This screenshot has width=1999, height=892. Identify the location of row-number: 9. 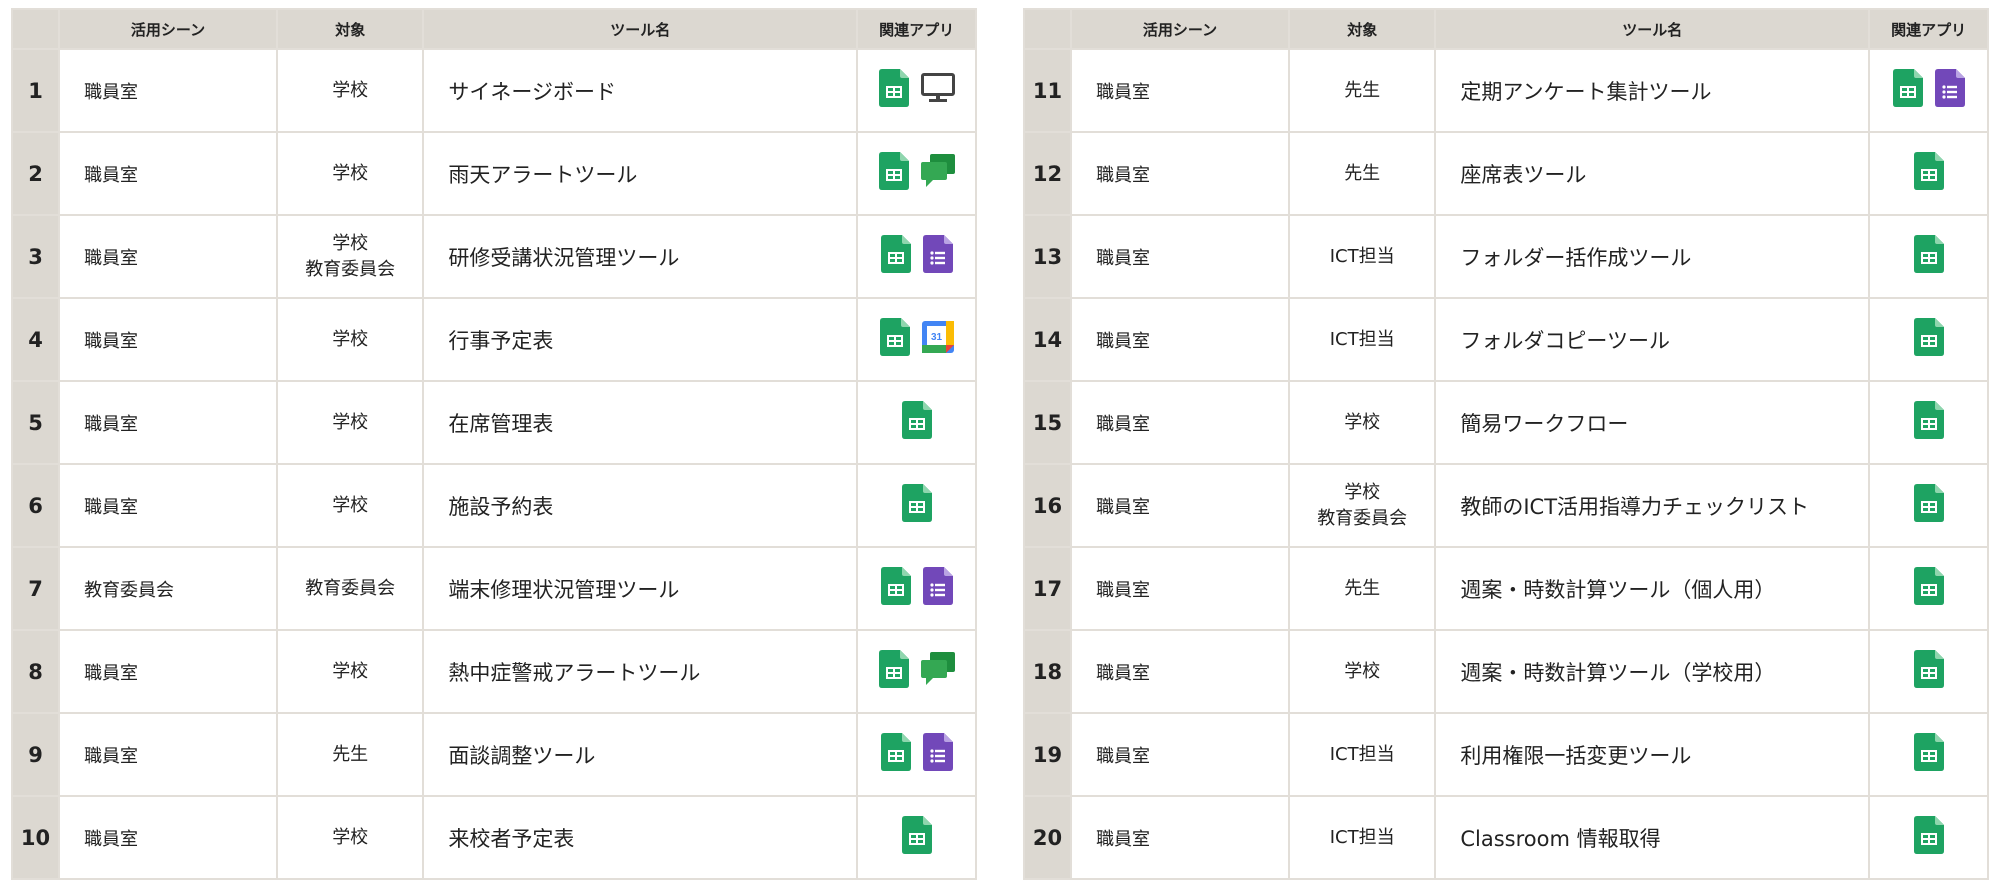
(35, 754).